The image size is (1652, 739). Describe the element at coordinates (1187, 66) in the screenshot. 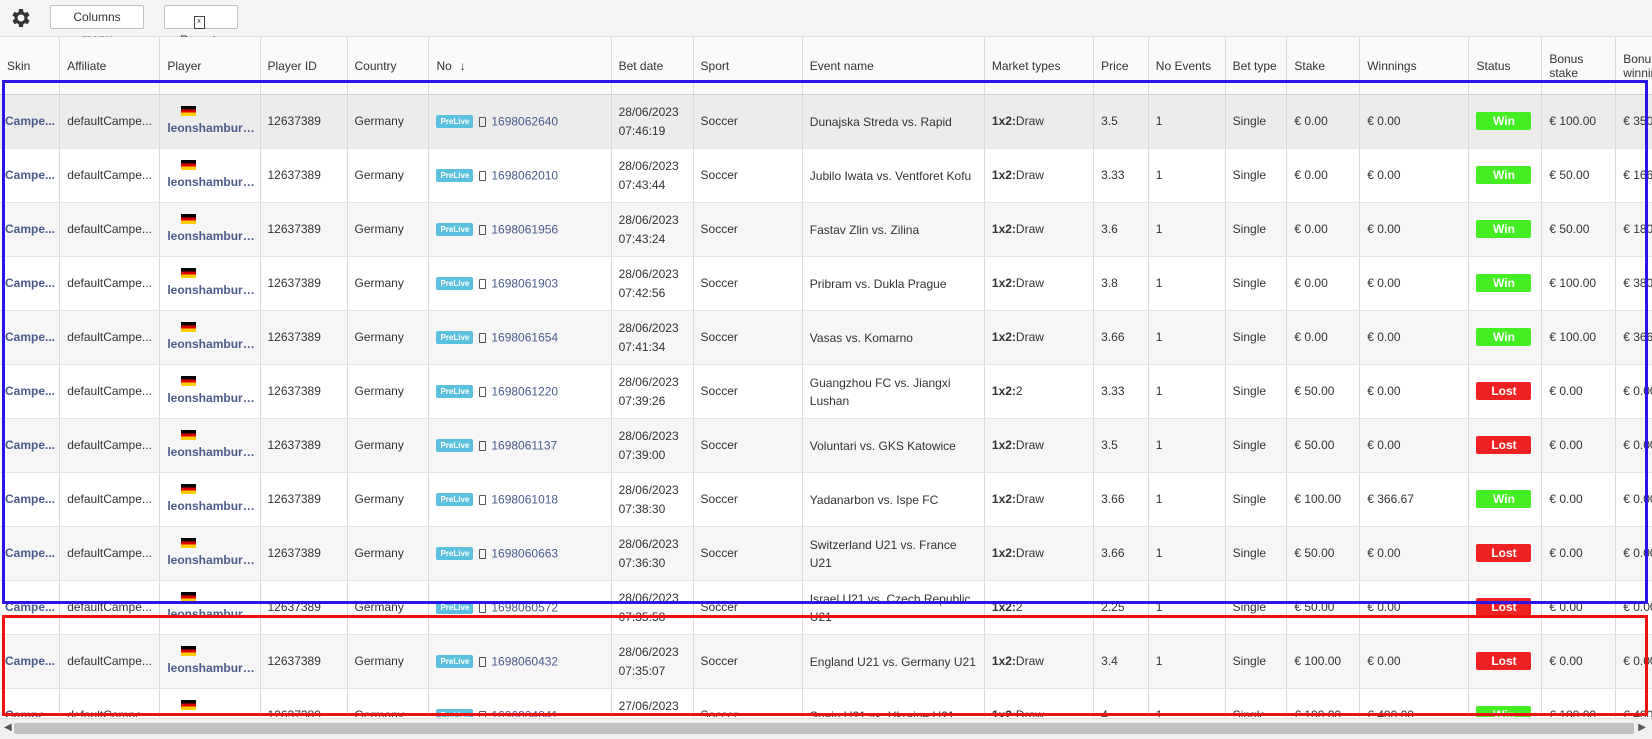

I see `header-no-events: No Events` at that location.